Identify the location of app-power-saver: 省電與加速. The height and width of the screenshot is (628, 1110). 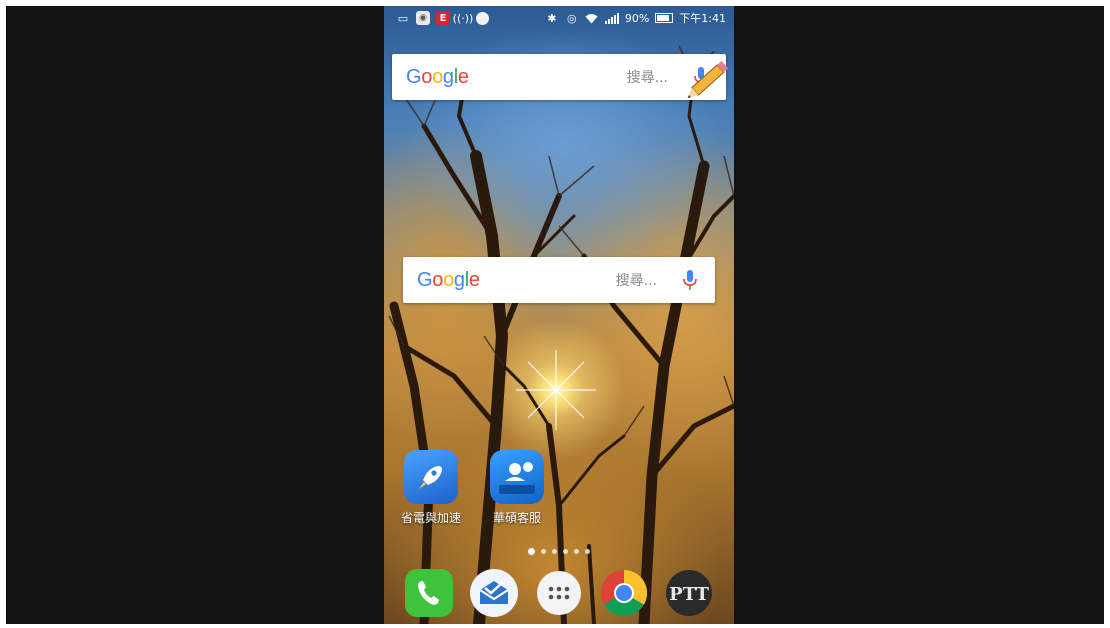
(431, 488).